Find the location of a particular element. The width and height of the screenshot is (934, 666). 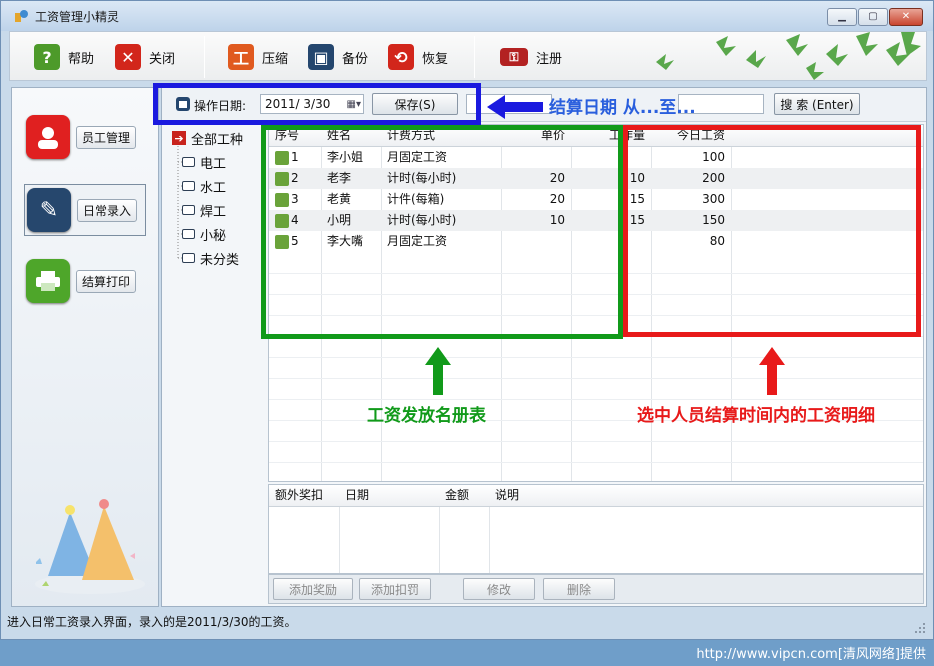

minimize-button: ▁ is located at coordinates (842, 17).